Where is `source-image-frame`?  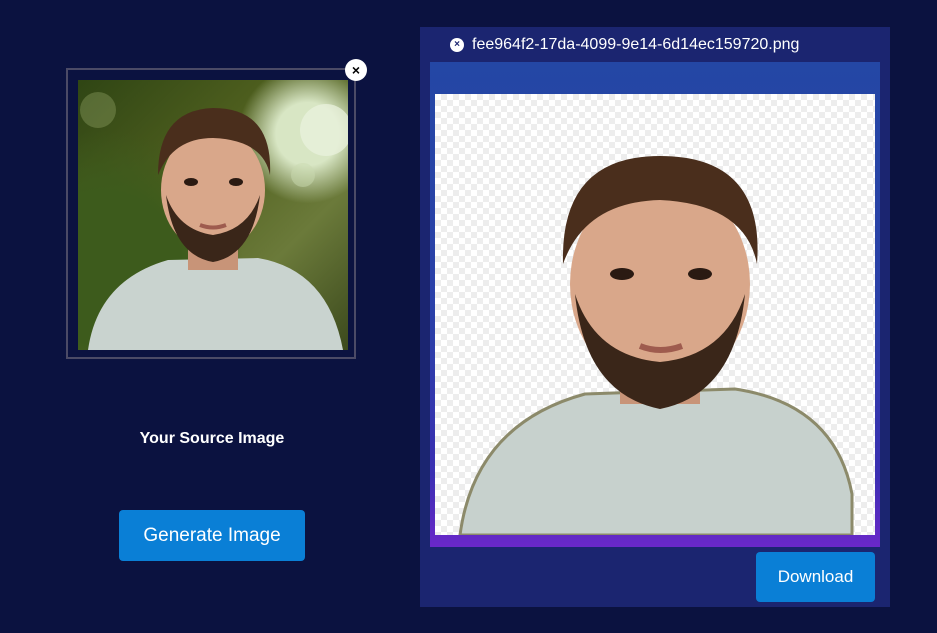 source-image-frame is located at coordinates (211, 213).